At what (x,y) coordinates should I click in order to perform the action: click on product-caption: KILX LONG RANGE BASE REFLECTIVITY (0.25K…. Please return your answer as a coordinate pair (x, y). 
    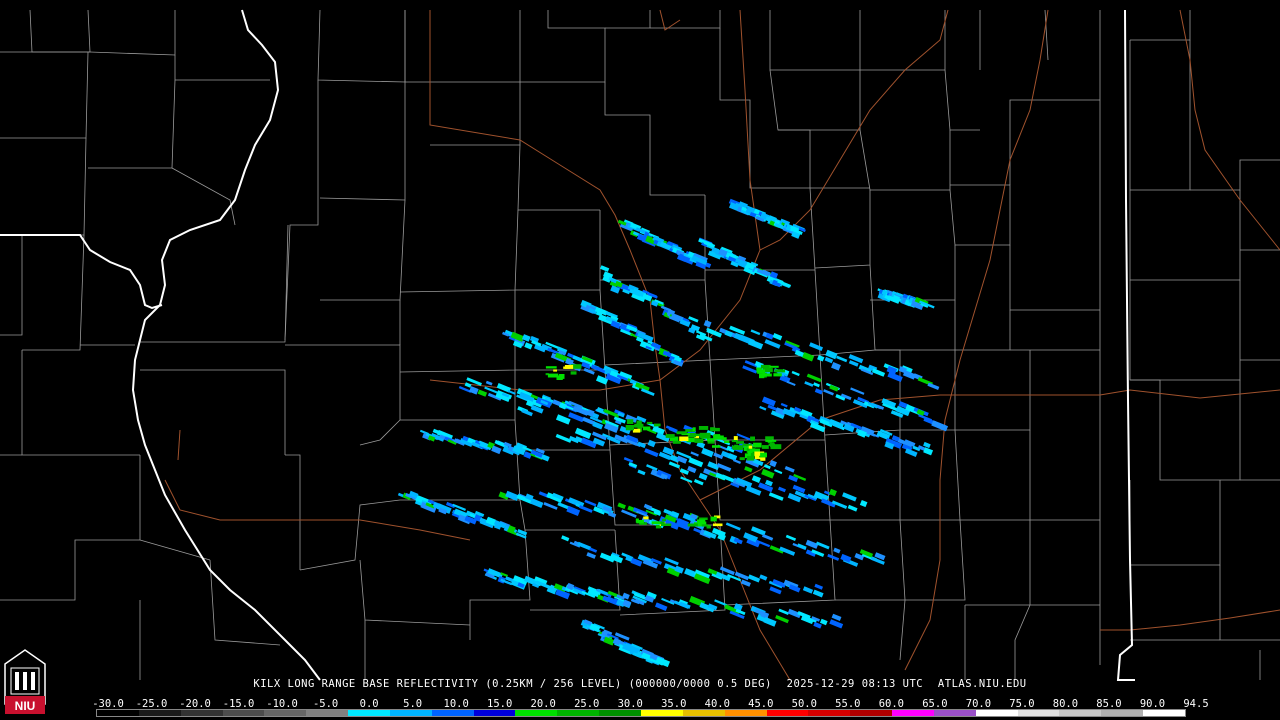
    Looking at the image, I should click on (640, 684).